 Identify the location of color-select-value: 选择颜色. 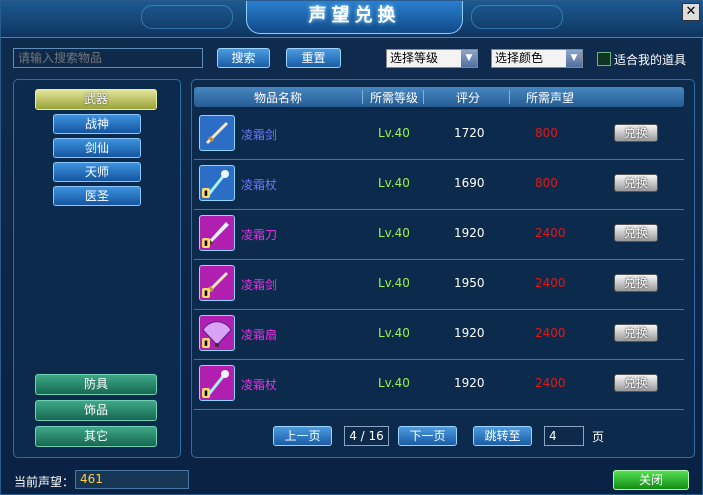
(519, 58).